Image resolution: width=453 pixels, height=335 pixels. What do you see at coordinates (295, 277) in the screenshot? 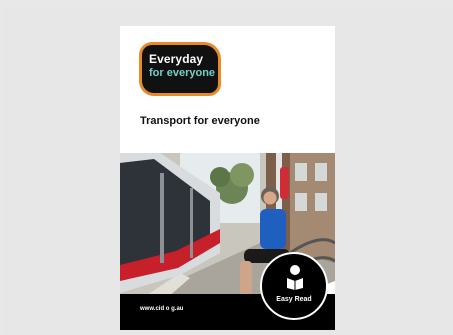
I see `person-reading-icon` at bounding box center [295, 277].